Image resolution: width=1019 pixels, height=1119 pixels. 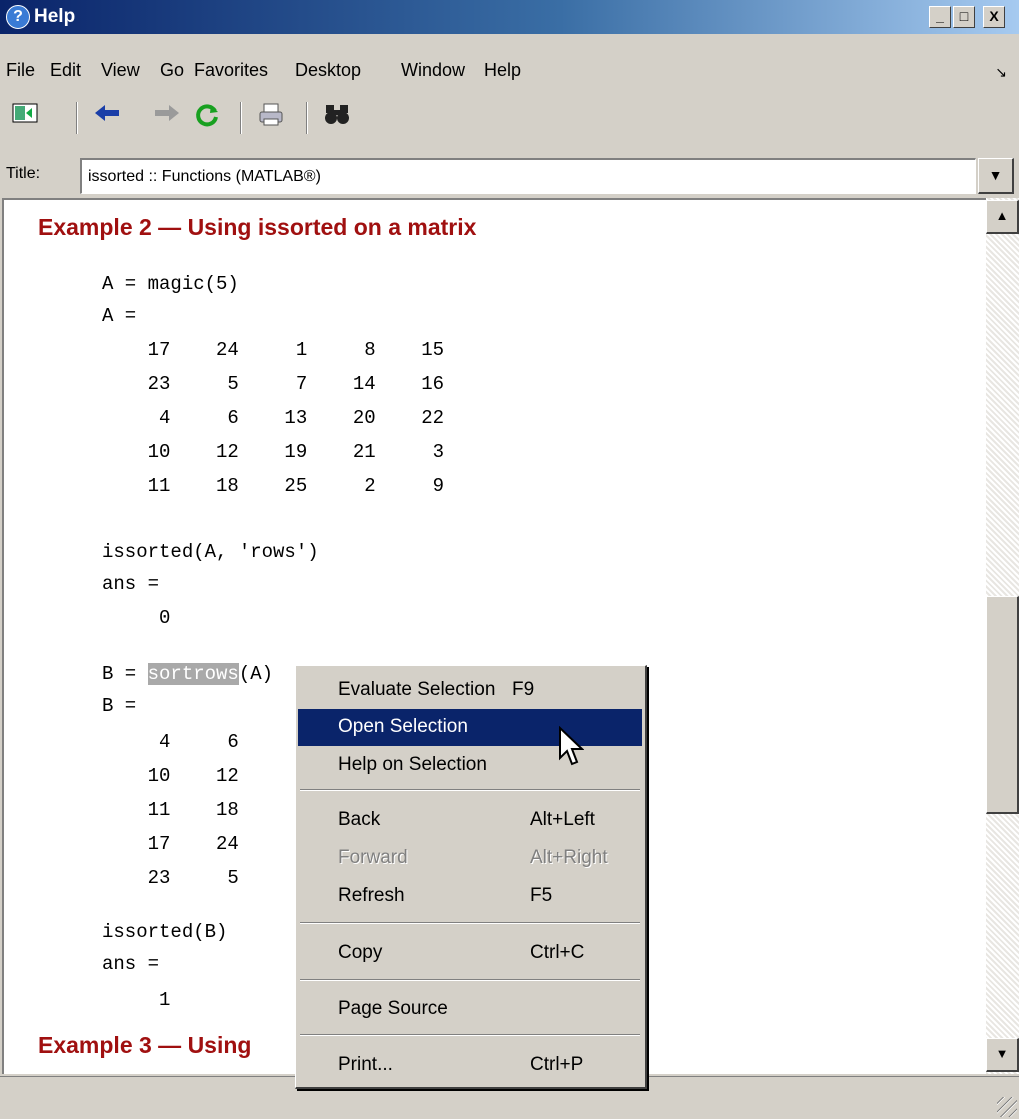 I want to click on menu-item-label: Open Selection, so click(x=403, y=726).